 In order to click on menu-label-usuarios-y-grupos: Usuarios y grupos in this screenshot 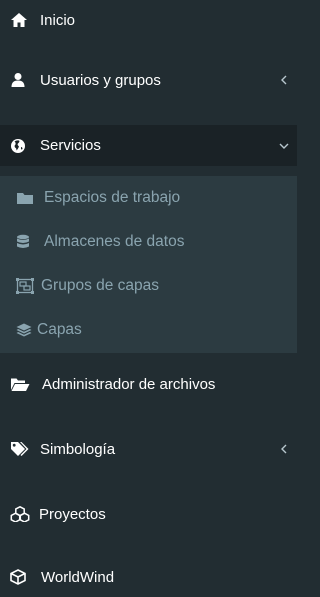, I will do `click(100, 80)`.